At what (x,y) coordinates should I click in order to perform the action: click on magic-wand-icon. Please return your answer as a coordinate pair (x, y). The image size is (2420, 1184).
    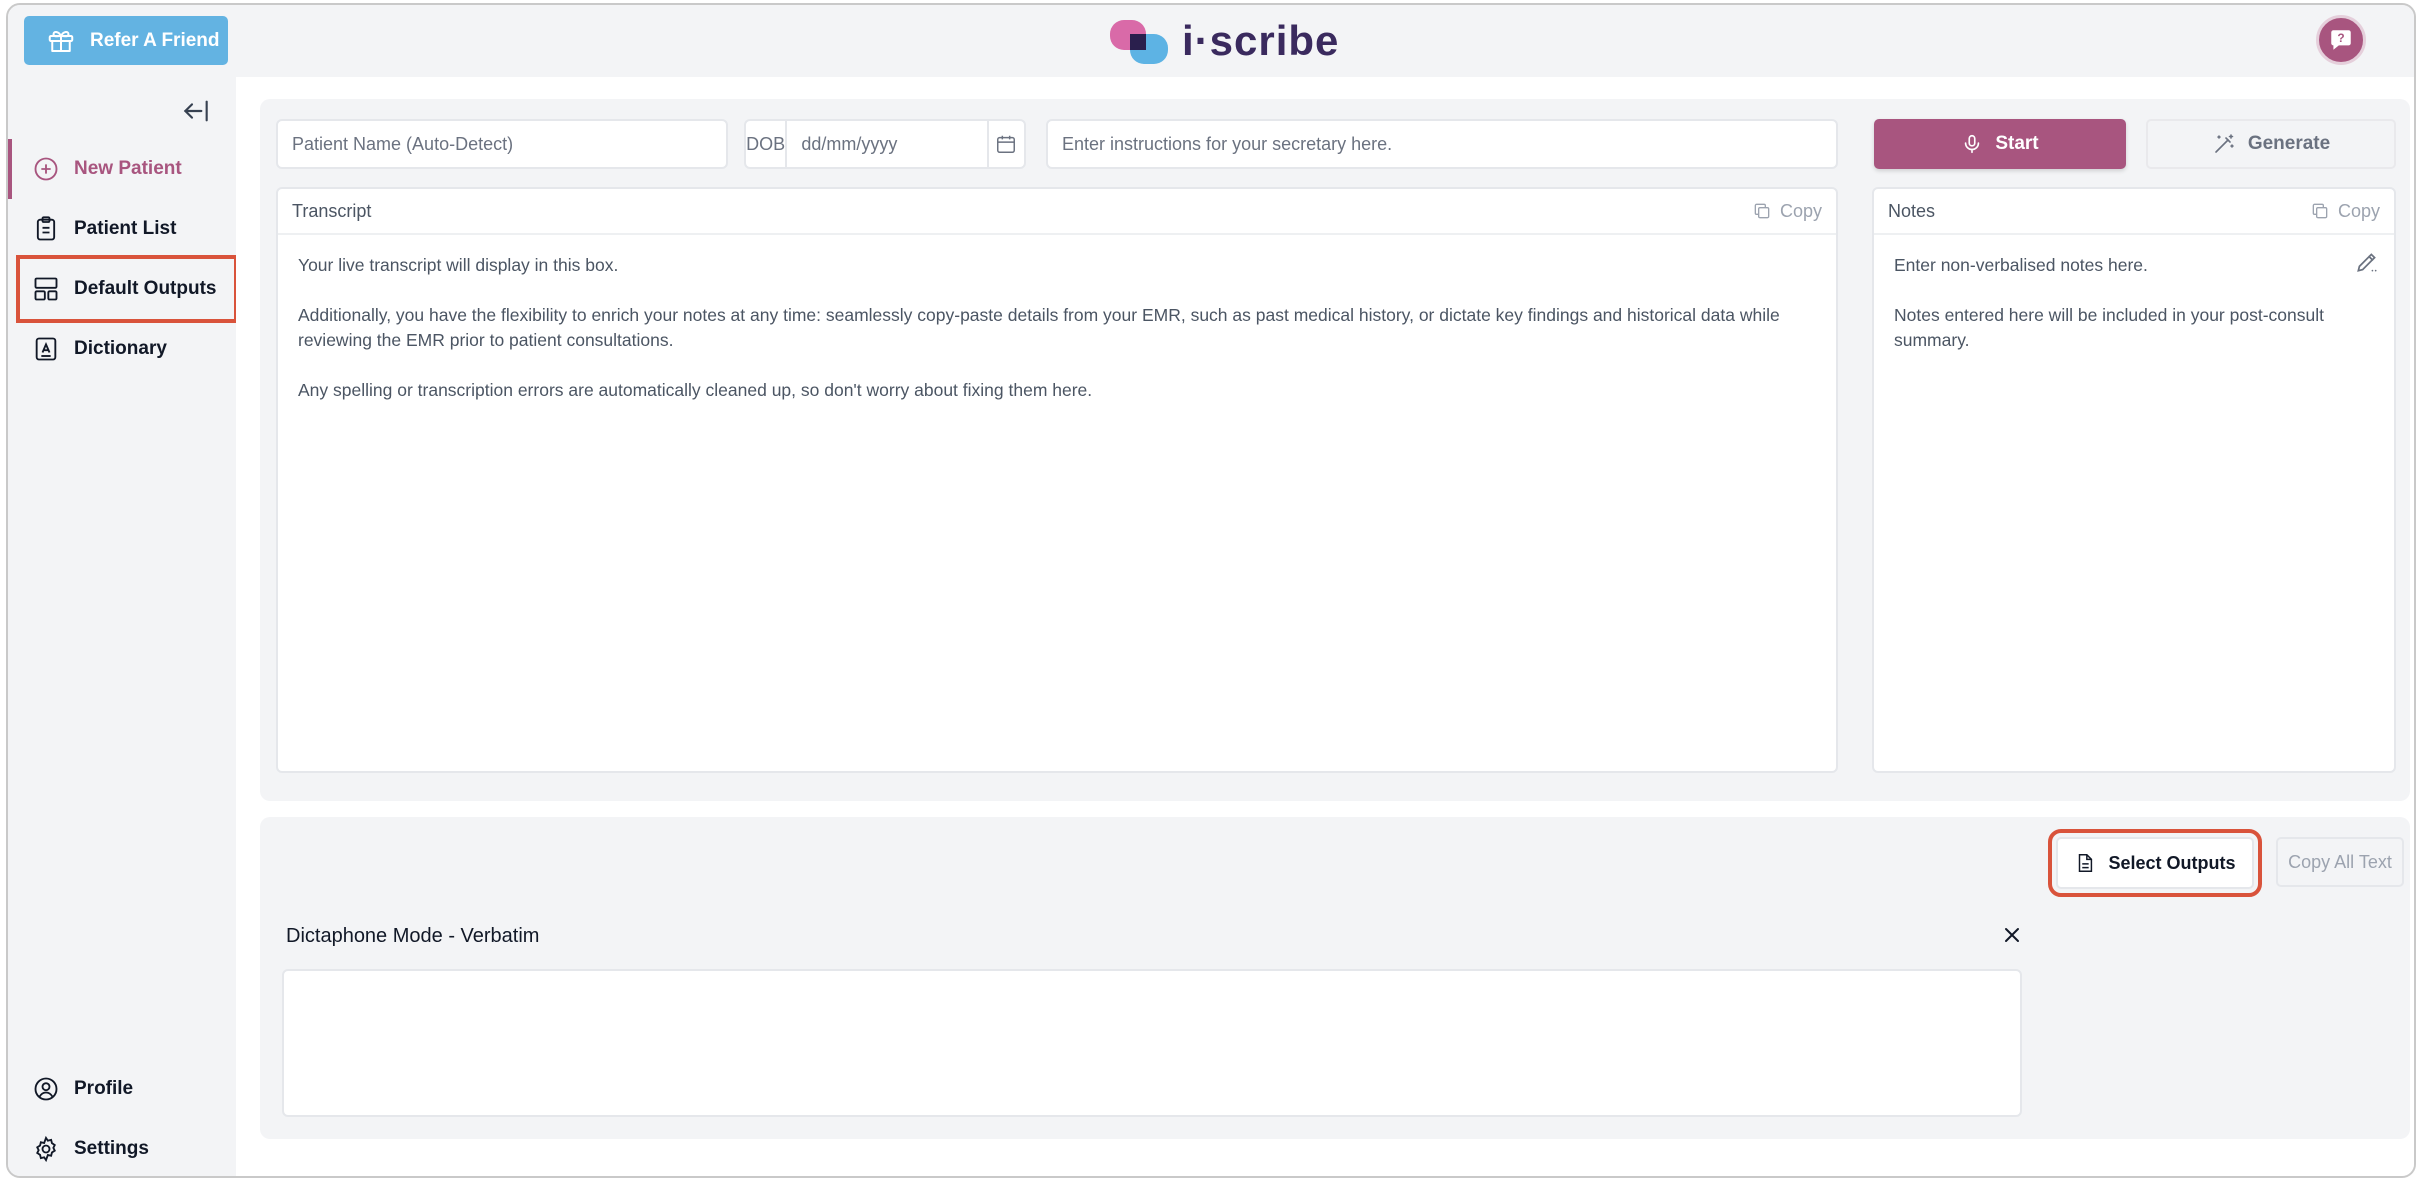
    Looking at the image, I should click on (2224, 143).